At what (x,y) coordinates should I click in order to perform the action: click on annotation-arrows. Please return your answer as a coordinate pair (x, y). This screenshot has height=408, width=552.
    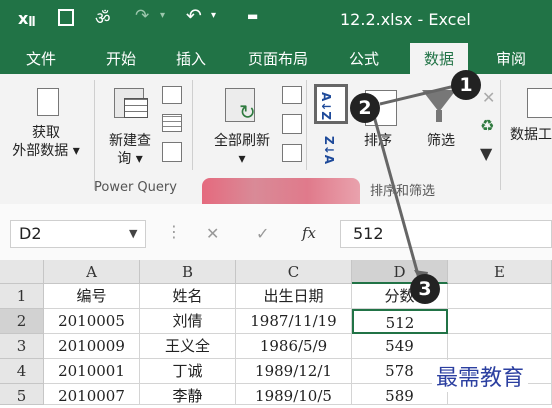
    Looking at the image, I should click on (414, 186).